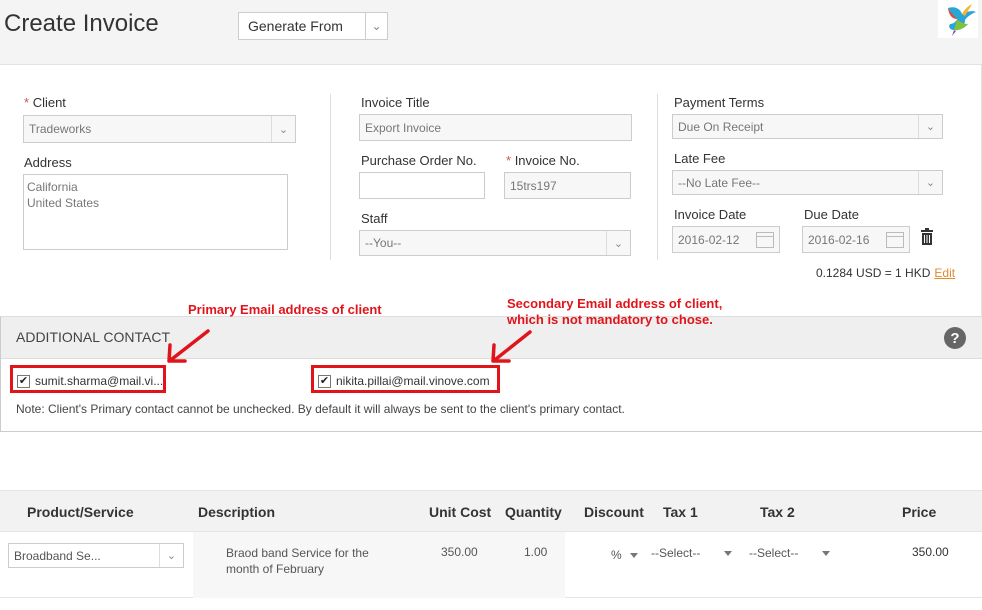 This screenshot has height=610, width=982. Describe the element at coordinates (60, 129) in the screenshot. I see `client-value: Tradeworks` at that location.